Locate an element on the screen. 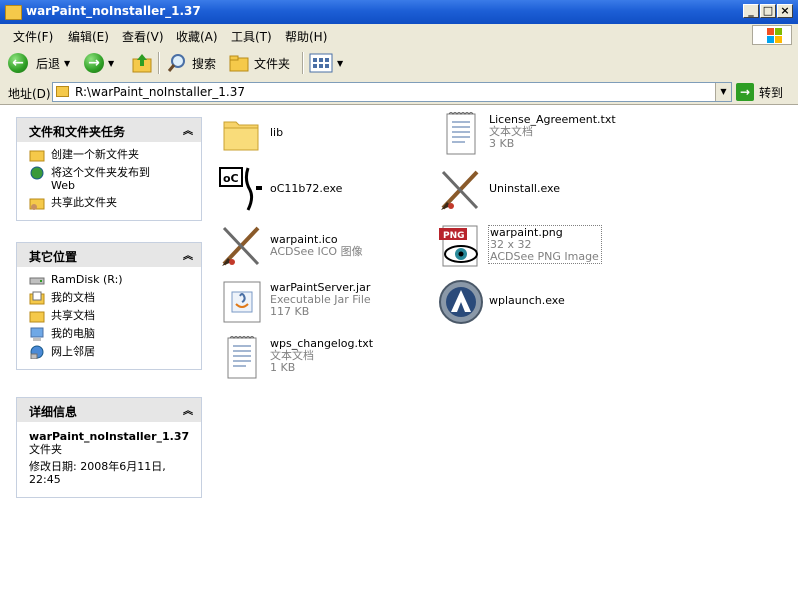 Image resolution: width=798 pixels, height=598 pixels. file-tasks-panel: 文件和文件夹任务 ︽ 创建一个新文件夹 将这个文件夹发布到 Web 共享此文件夹 is located at coordinates (109, 169).